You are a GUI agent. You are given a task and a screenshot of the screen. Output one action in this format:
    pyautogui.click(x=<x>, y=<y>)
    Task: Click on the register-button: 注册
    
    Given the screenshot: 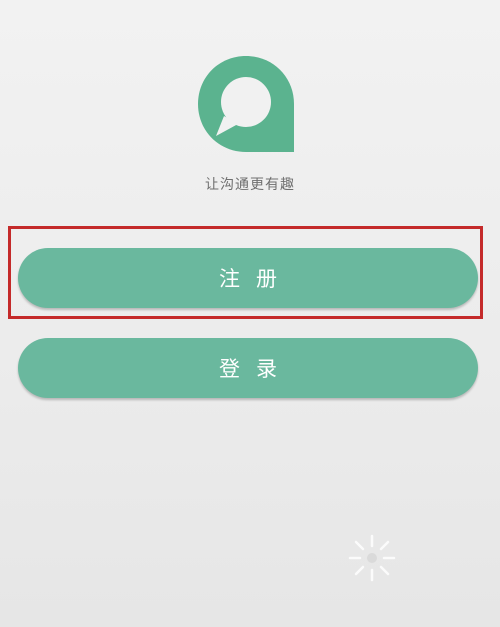 What is the action you would take?
    pyautogui.click(x=248, y=278)
    